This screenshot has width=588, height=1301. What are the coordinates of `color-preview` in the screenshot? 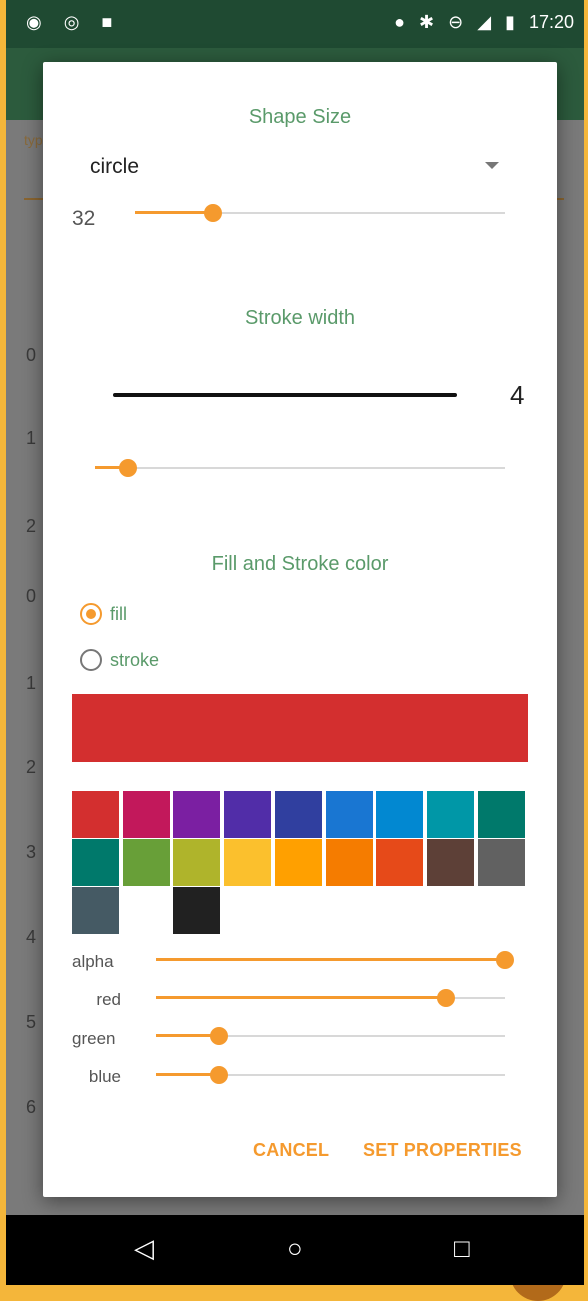 It's located at (300, 728).